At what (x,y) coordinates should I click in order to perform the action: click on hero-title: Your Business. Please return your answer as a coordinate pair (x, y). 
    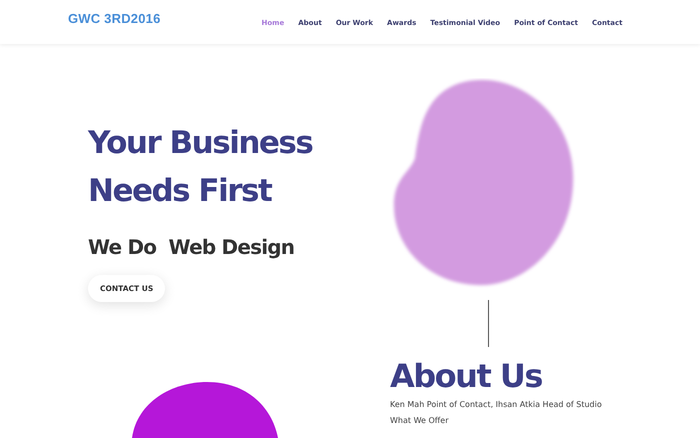
    Looking at the image, I should click on (201, 143).